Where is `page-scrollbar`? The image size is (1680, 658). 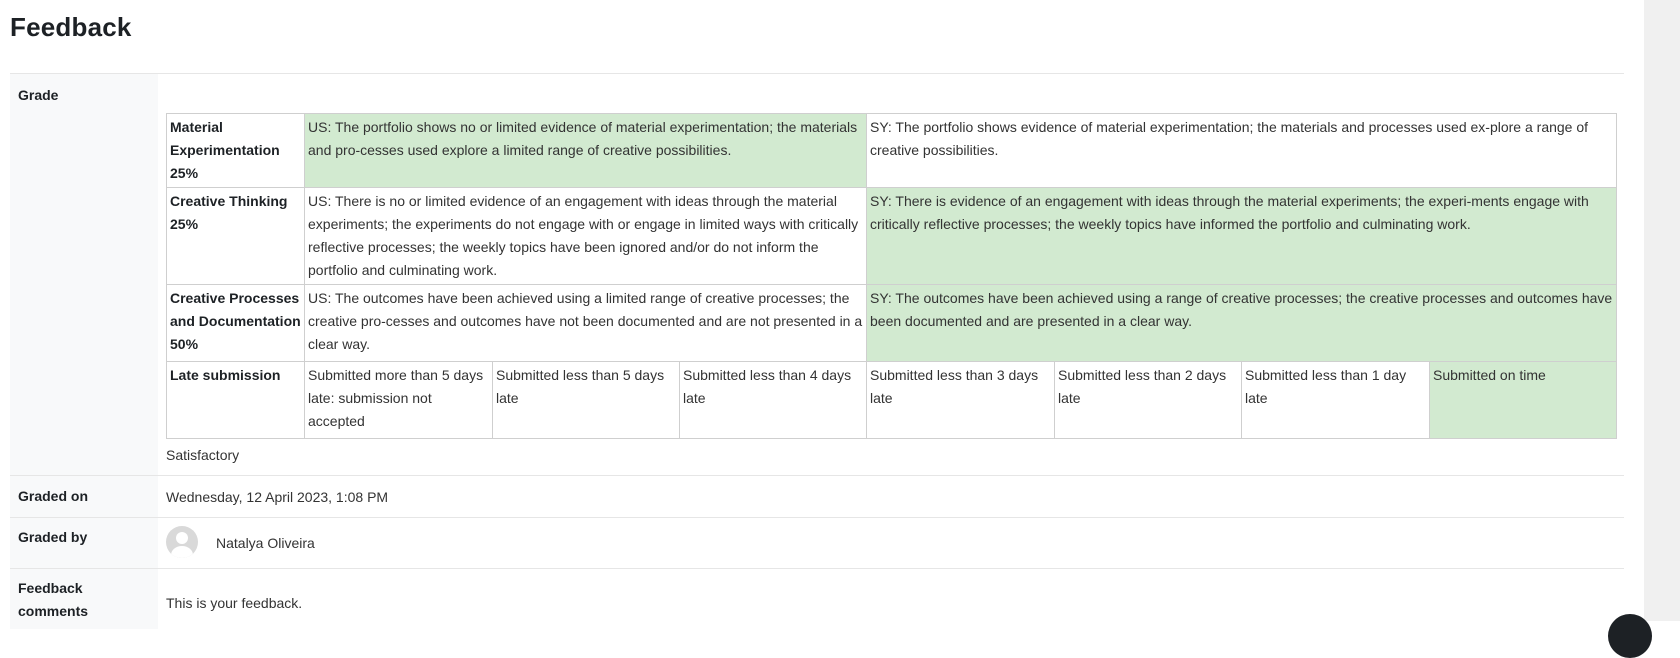
page-scrollbar is located at coordinates (1662, 310).